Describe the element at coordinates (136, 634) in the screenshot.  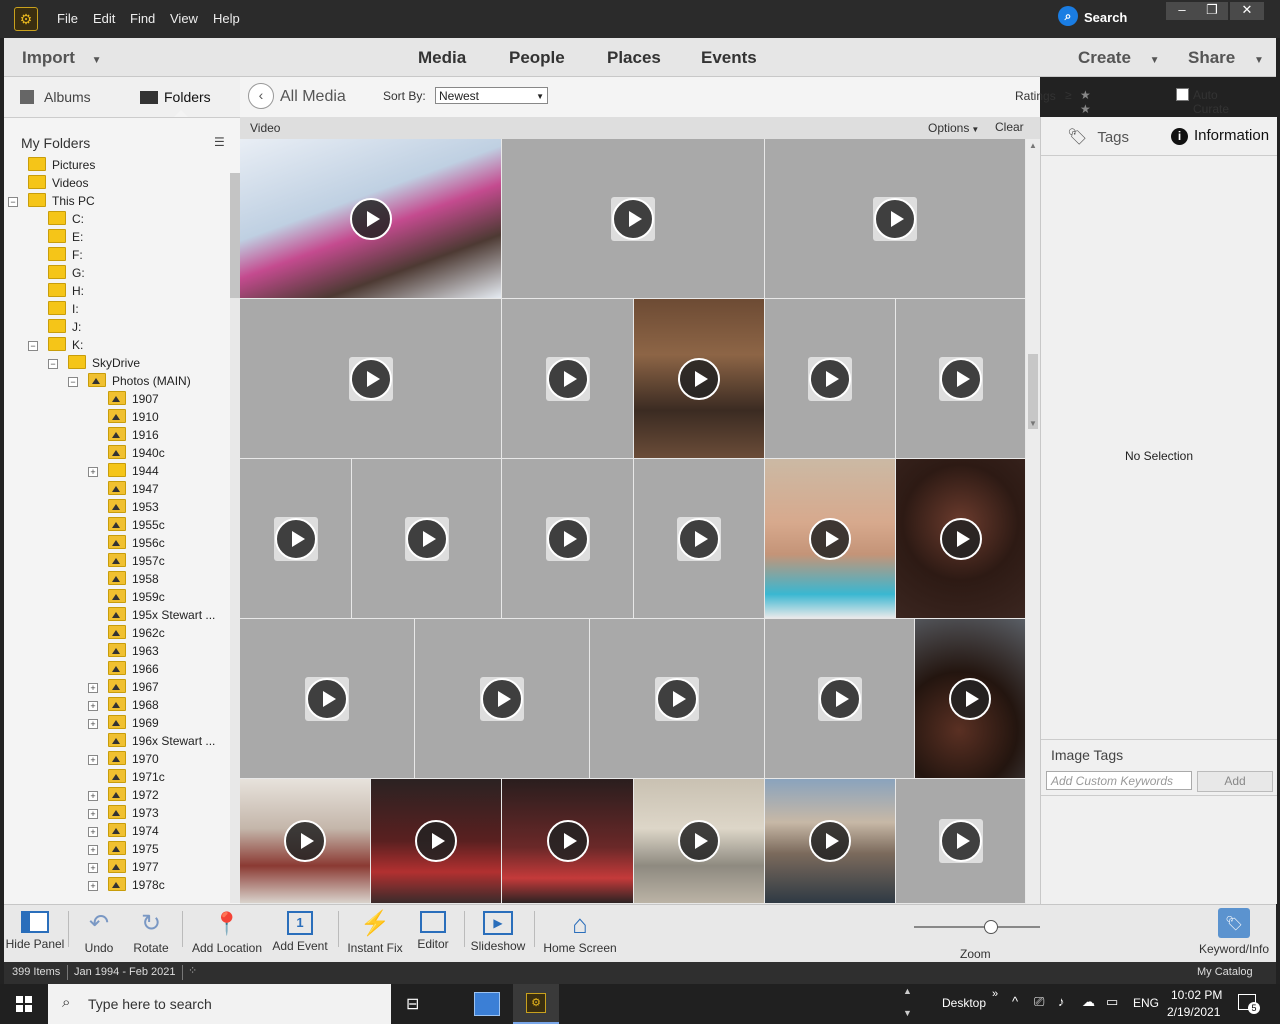
I see `folder-tree-item: 1962c` at that location.